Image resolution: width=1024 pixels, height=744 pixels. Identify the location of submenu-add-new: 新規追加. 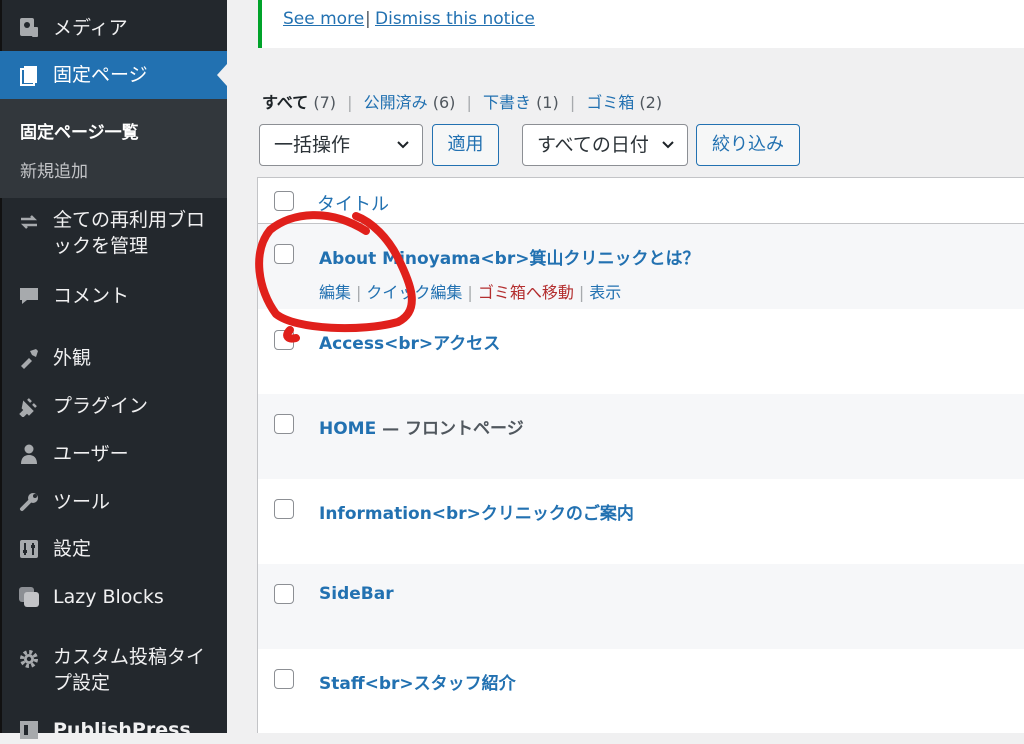
(54, 169).